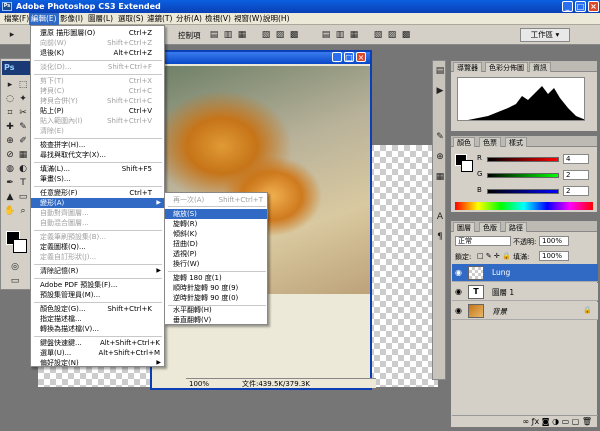 The image size is (600, 431). Describe the element at coordinates (483, 241) in the screenshot. I see `blend-mode-select: 正常` at that location.